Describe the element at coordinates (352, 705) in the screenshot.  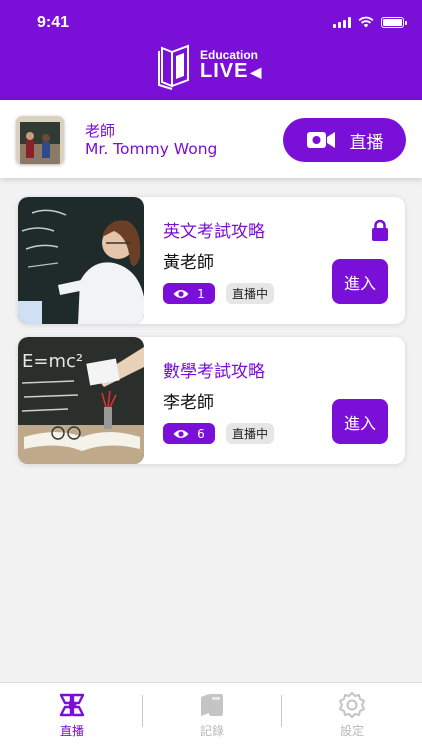
I see `settings-tab-icon` at that location.